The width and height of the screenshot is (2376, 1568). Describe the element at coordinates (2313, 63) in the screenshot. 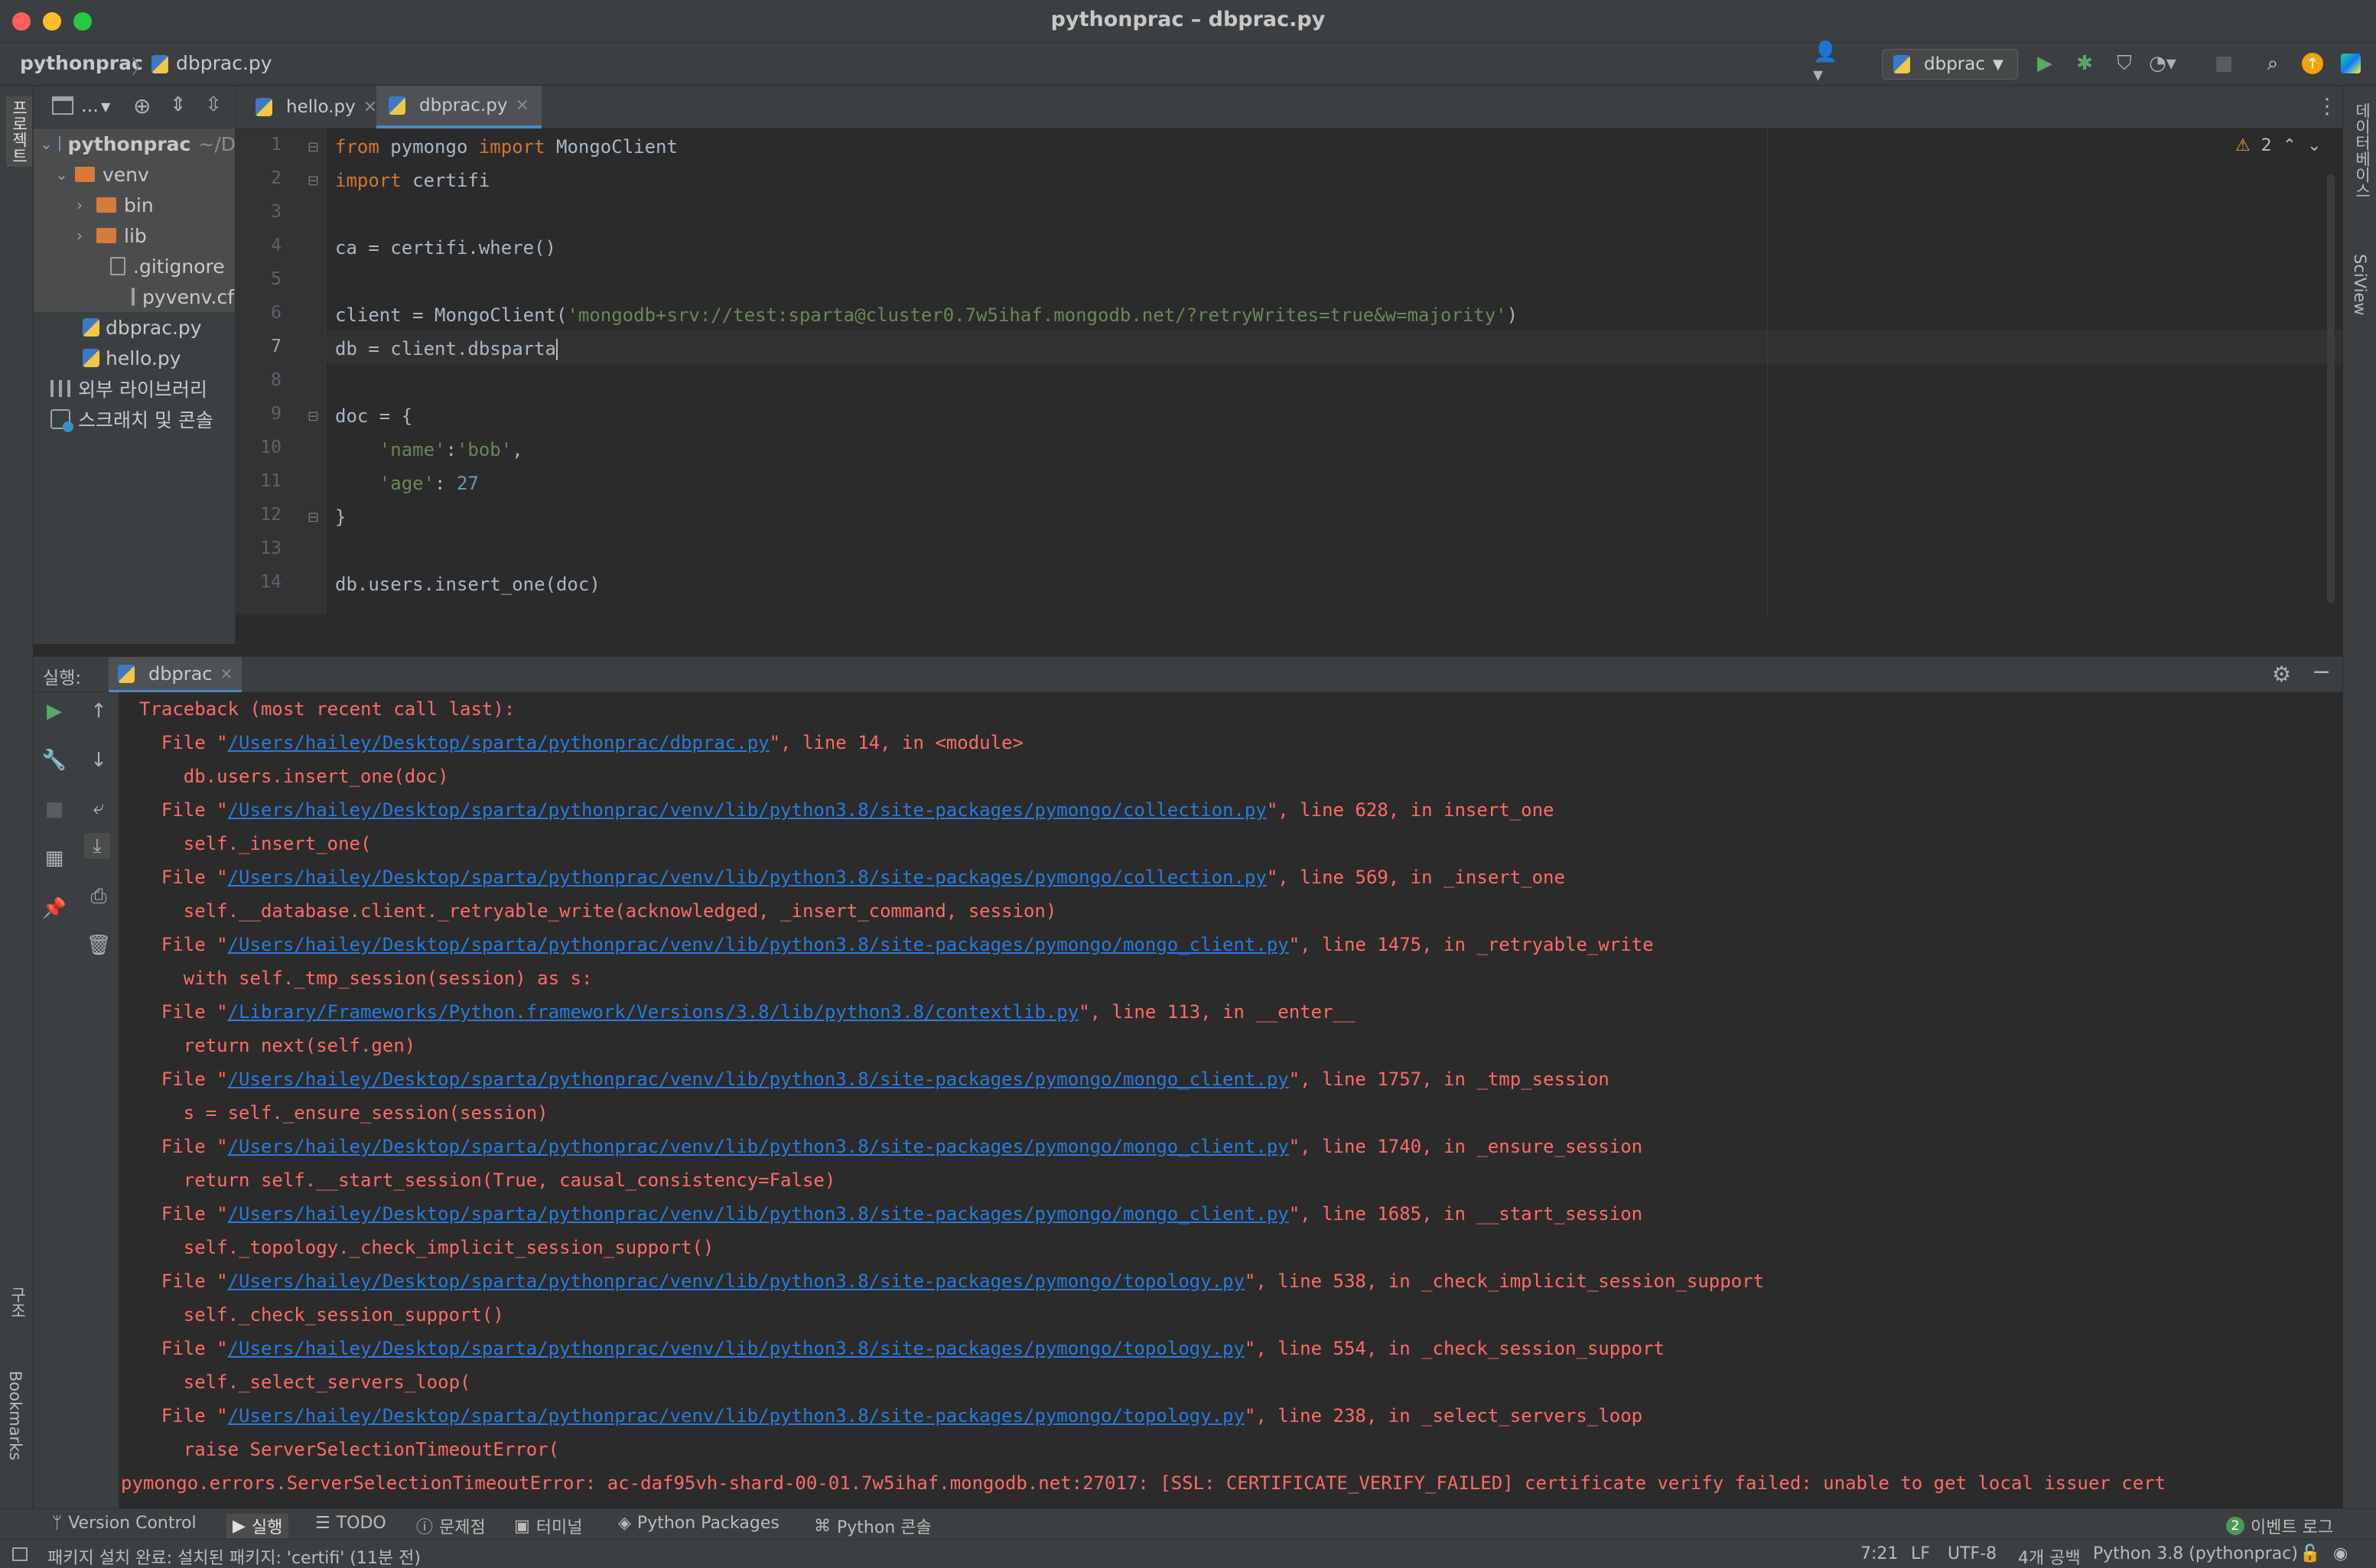

I see `update-icon: ↑` at that location.